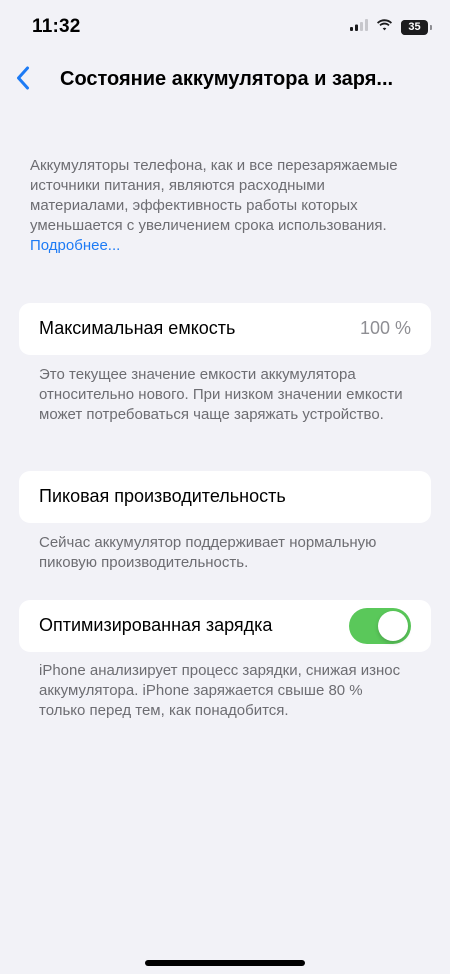 This screenshot has width=450, height=974. I want to click on chevron-left-icon, so click(23, 80).